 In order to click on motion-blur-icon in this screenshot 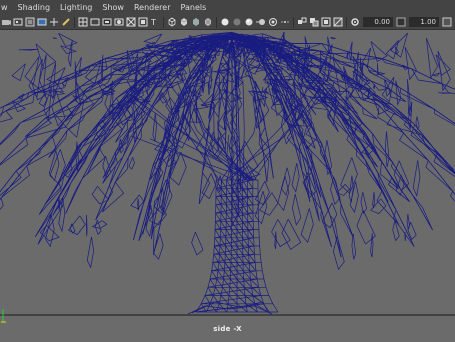, I will do `click(261, 22)`.